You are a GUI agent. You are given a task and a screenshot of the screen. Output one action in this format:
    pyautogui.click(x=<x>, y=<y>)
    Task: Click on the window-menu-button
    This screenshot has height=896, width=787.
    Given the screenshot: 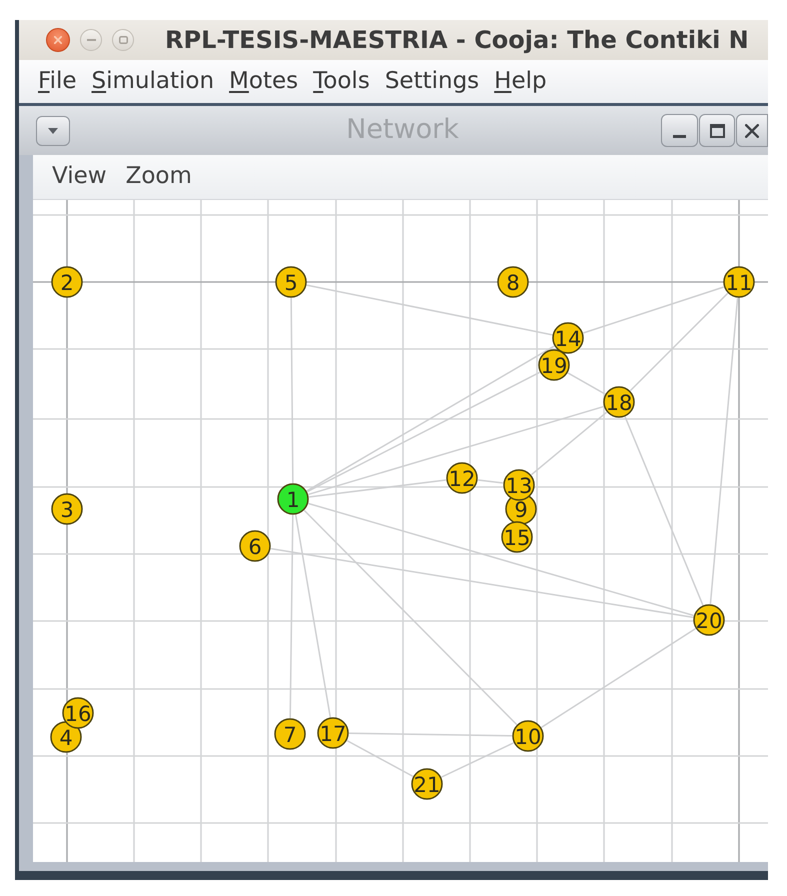 What is the action you would take?
    pyautogui.click(x=53, y=131)
    